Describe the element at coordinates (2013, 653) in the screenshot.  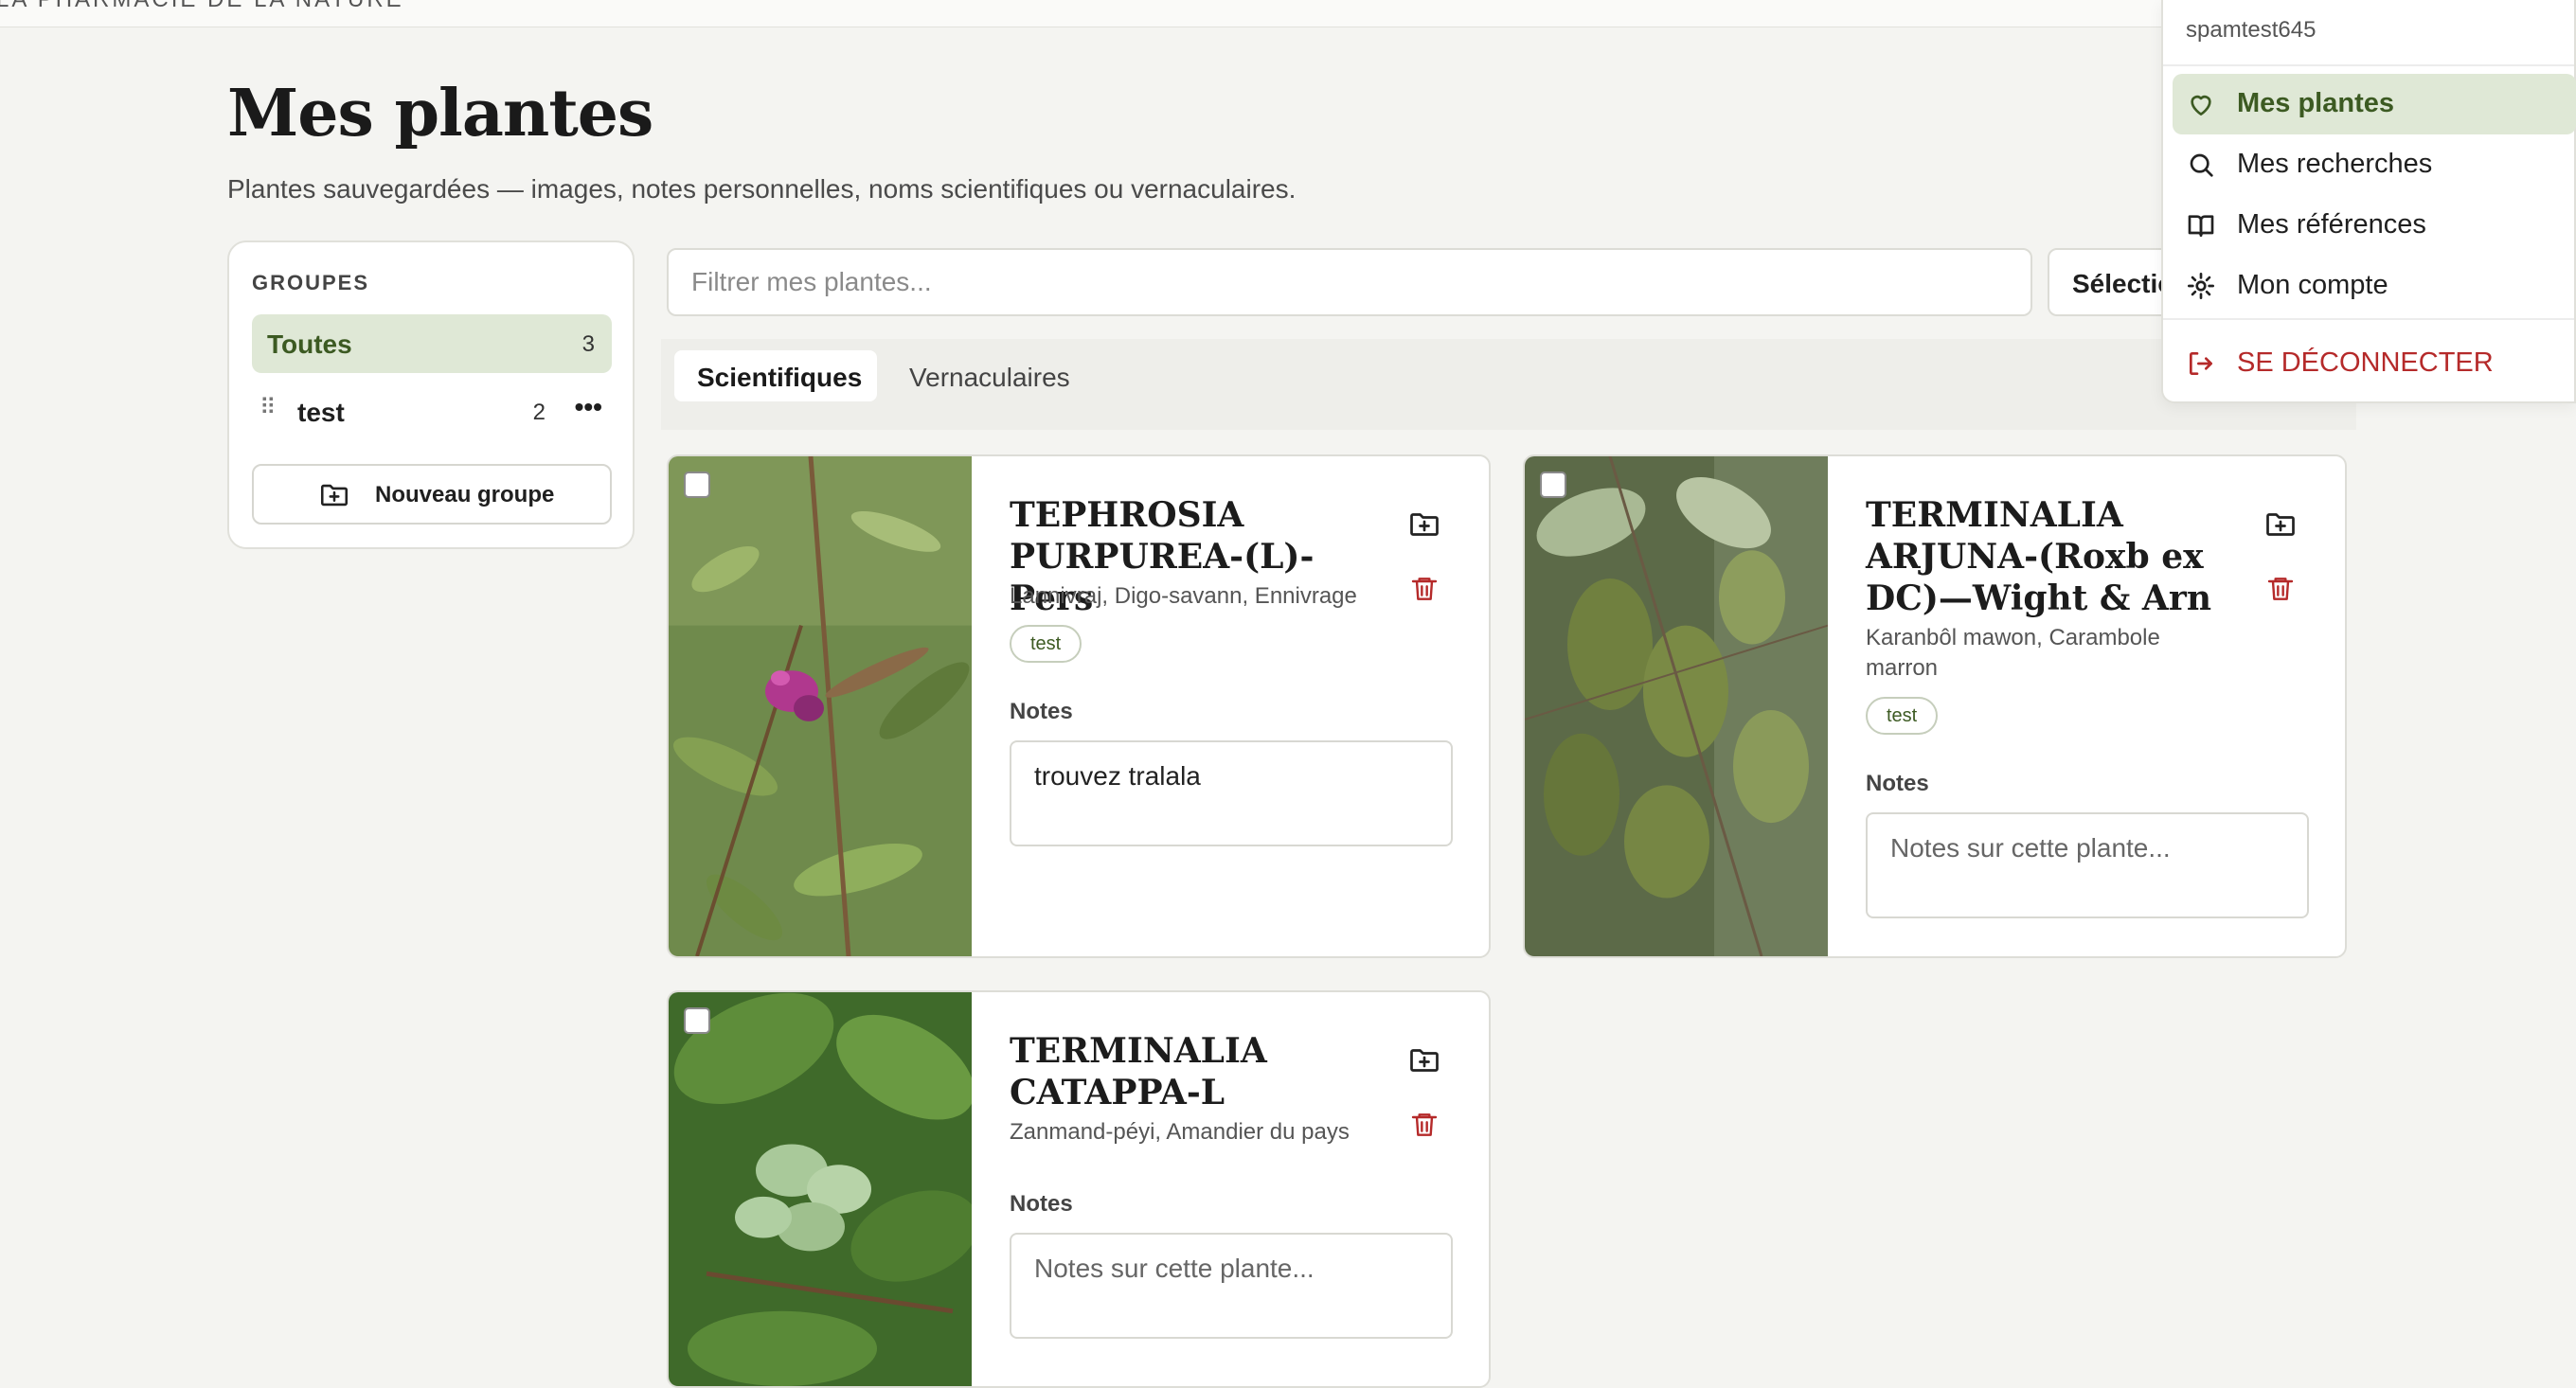
I see `plant-vernacular-names: Karanbôl mawon, Carambole marron` at that location.